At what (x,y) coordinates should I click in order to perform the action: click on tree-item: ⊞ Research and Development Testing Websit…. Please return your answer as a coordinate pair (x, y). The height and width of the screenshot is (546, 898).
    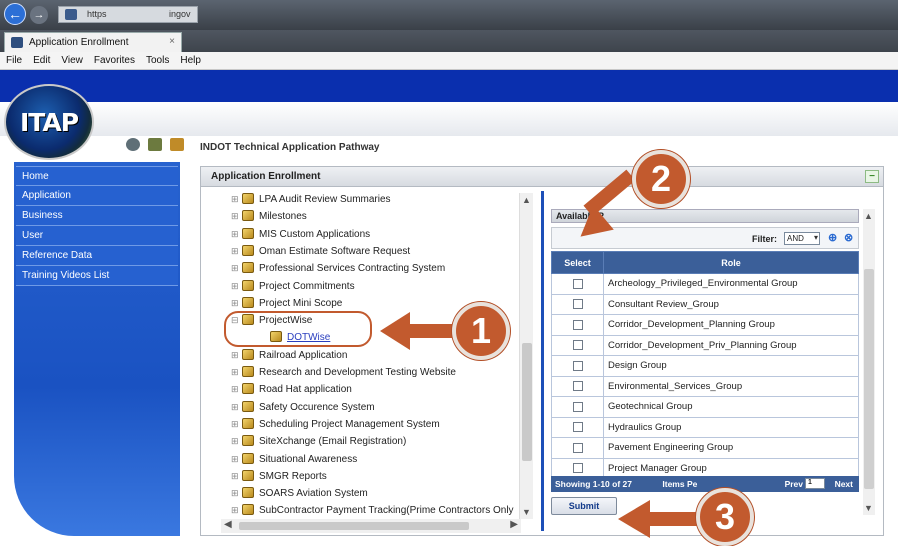
    Looking at the image, I should click on (343, 374).